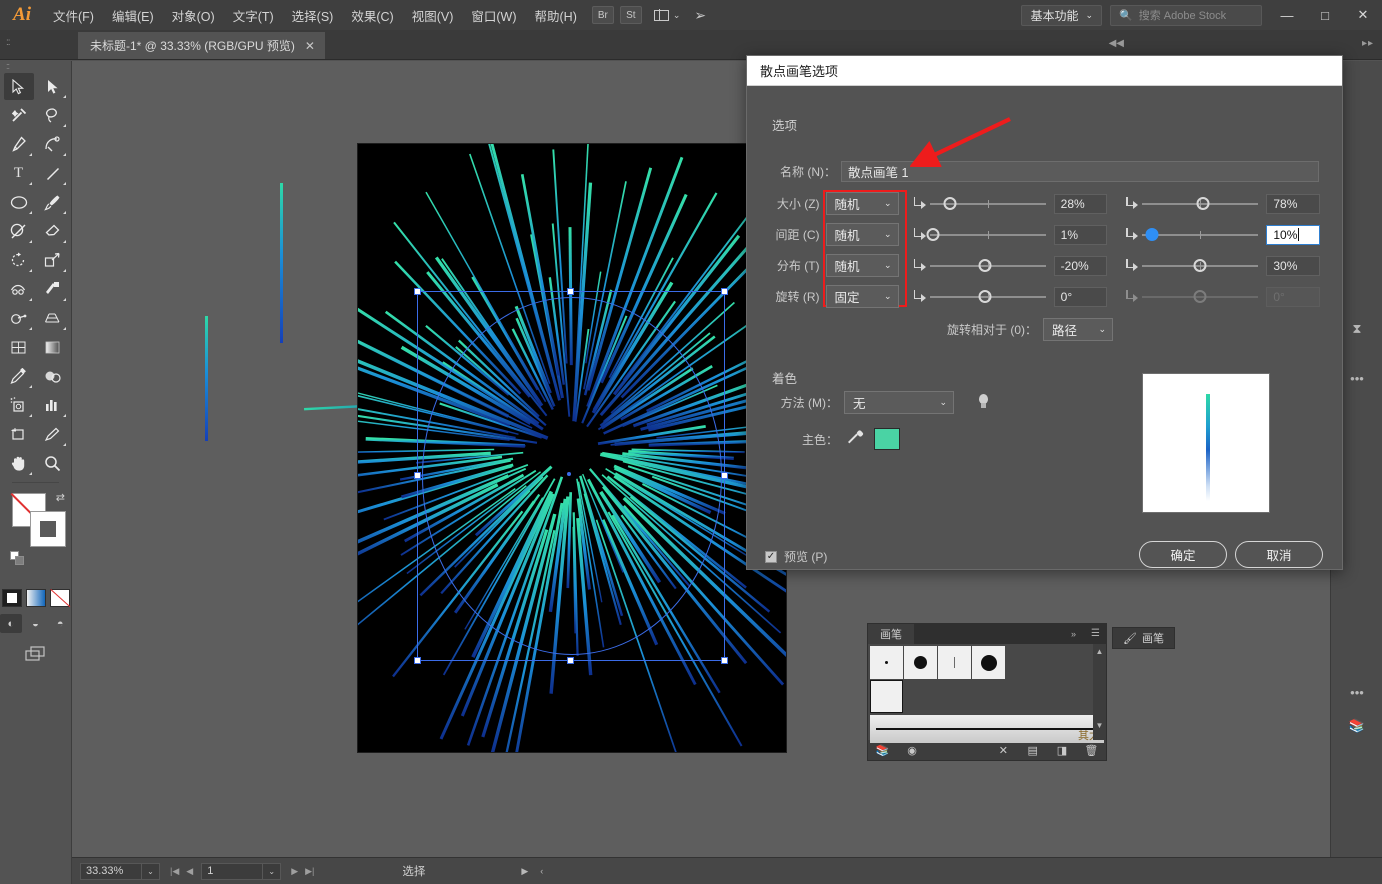 The height and width of the screenshot is (884, 1382). Describe the element at coordinates (193, 15) in the screenshot. I see `menu-object: 对象(O)` at that location.